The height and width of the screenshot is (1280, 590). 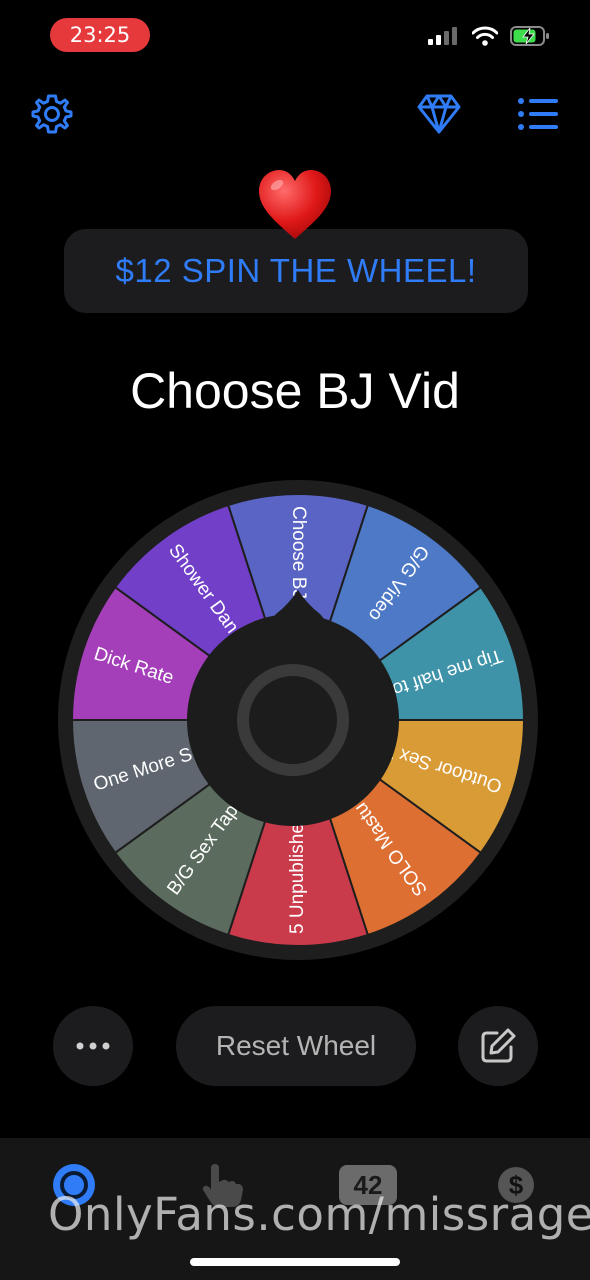 I want to click on list-icon, so click(x=538, y=114).